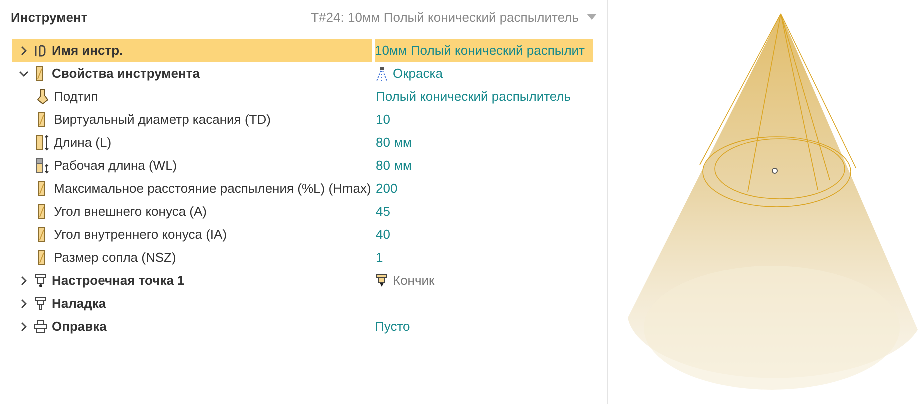  Describe the element at coordinates (79, 326) in the screenshot. I see `property-label: Оправка` at that location.